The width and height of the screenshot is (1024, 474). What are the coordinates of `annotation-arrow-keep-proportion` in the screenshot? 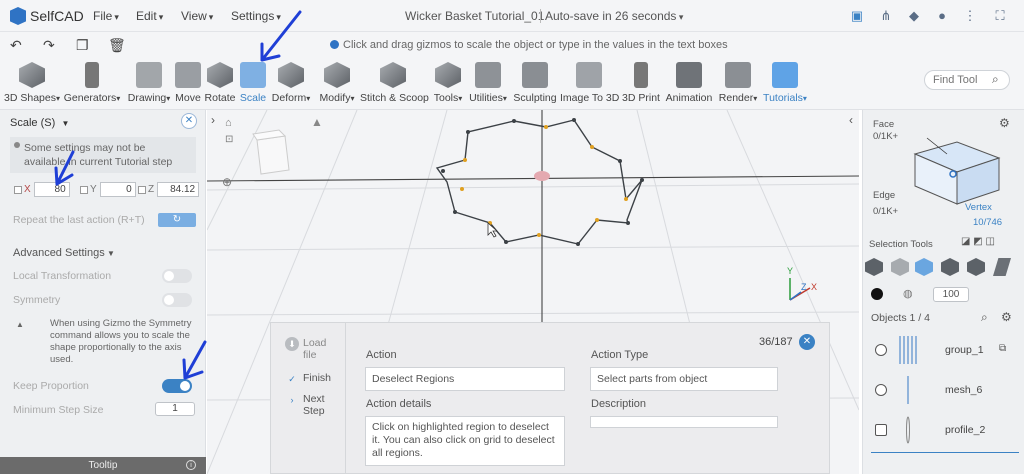 It's located at (194, 360).